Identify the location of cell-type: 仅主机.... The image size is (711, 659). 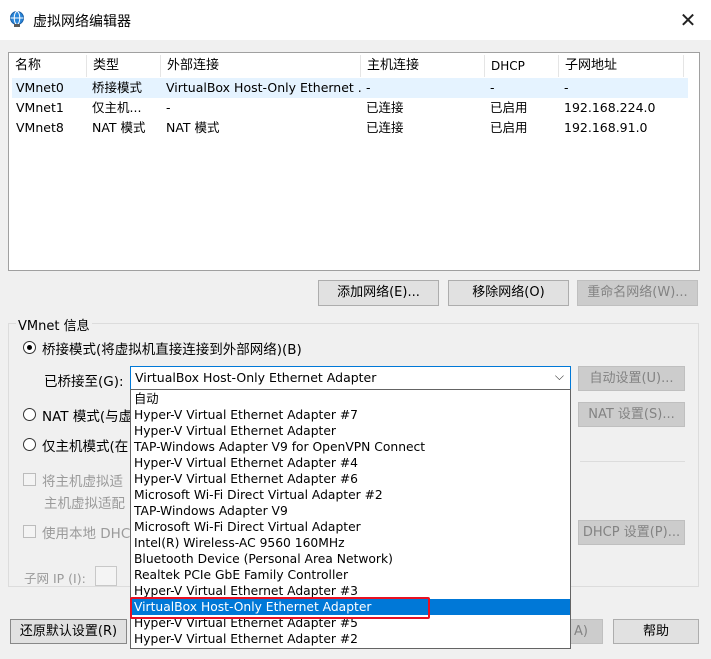
(117, 107).